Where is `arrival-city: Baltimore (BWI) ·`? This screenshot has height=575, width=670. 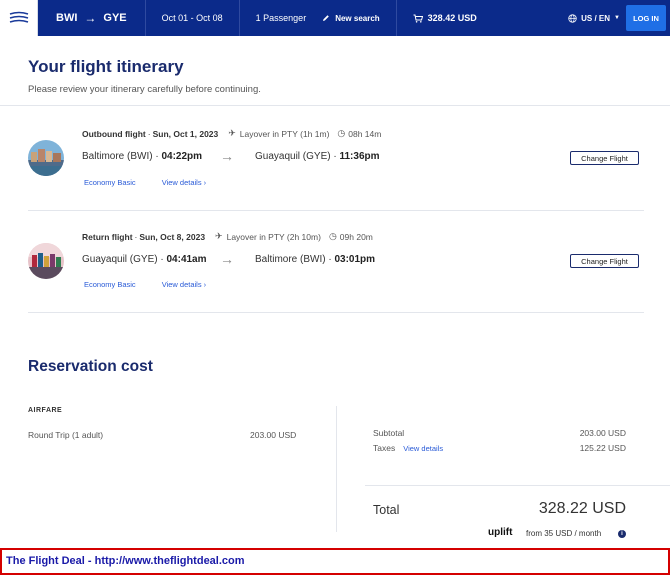 arrival-city: Baltimore (BWI) · is located at coordinates (295, 259).